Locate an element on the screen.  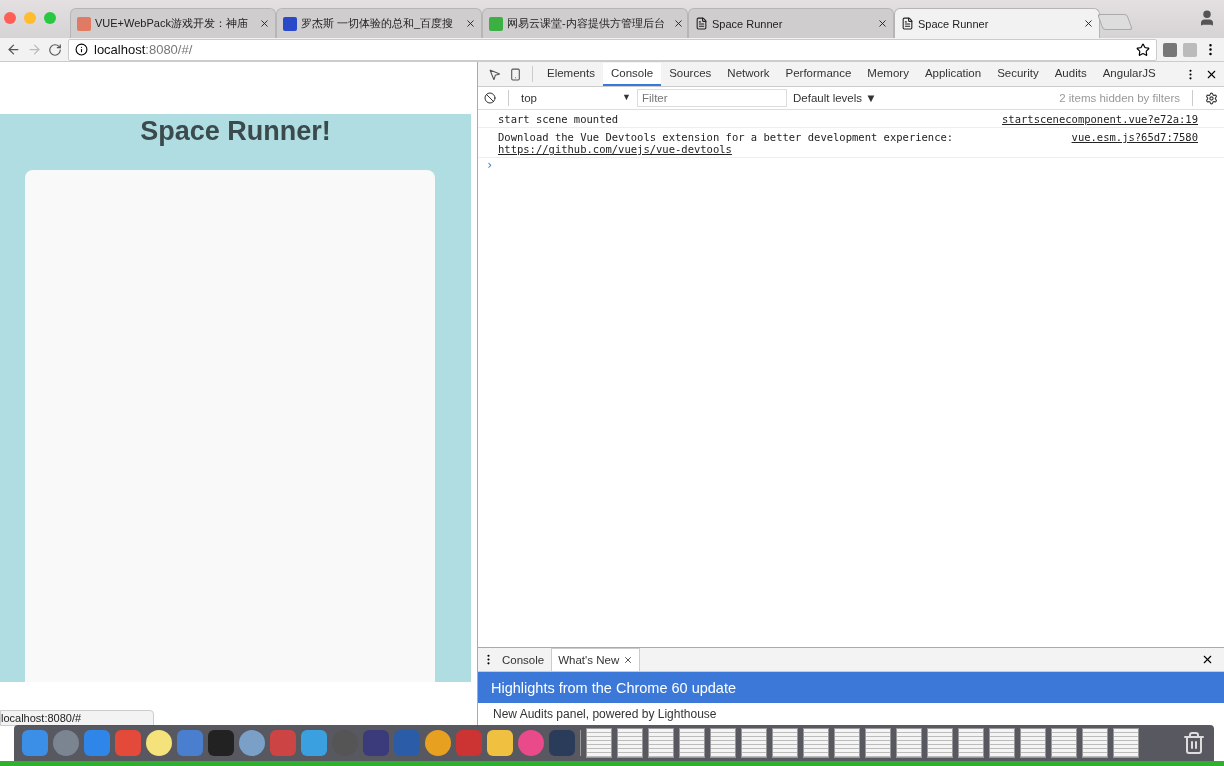
browser-tab: 网易云课堂-内容提供方管理后台 is located at coordinates (585, 23).